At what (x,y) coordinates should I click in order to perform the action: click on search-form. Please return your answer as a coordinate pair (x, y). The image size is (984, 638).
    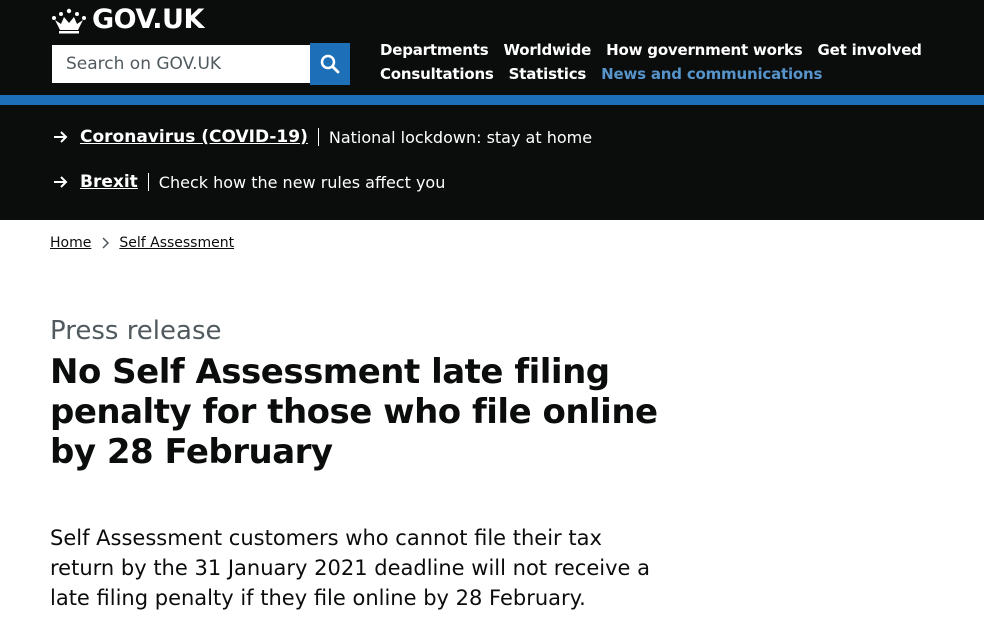
    Looking at the image, I should click on (200, 64).